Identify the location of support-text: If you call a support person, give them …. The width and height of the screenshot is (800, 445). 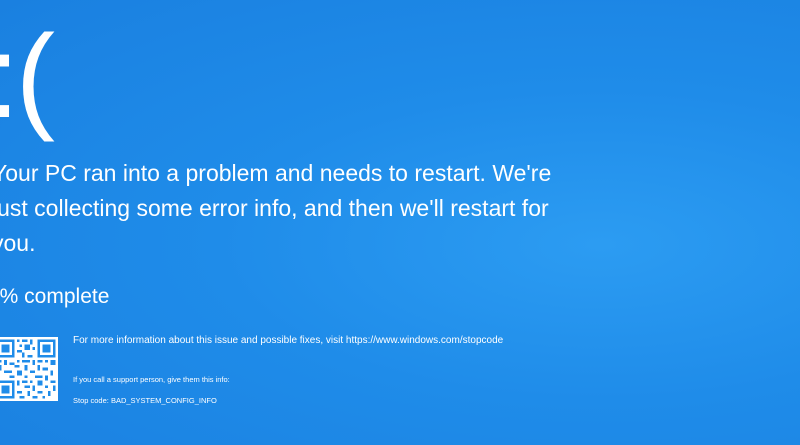
(151, 379).